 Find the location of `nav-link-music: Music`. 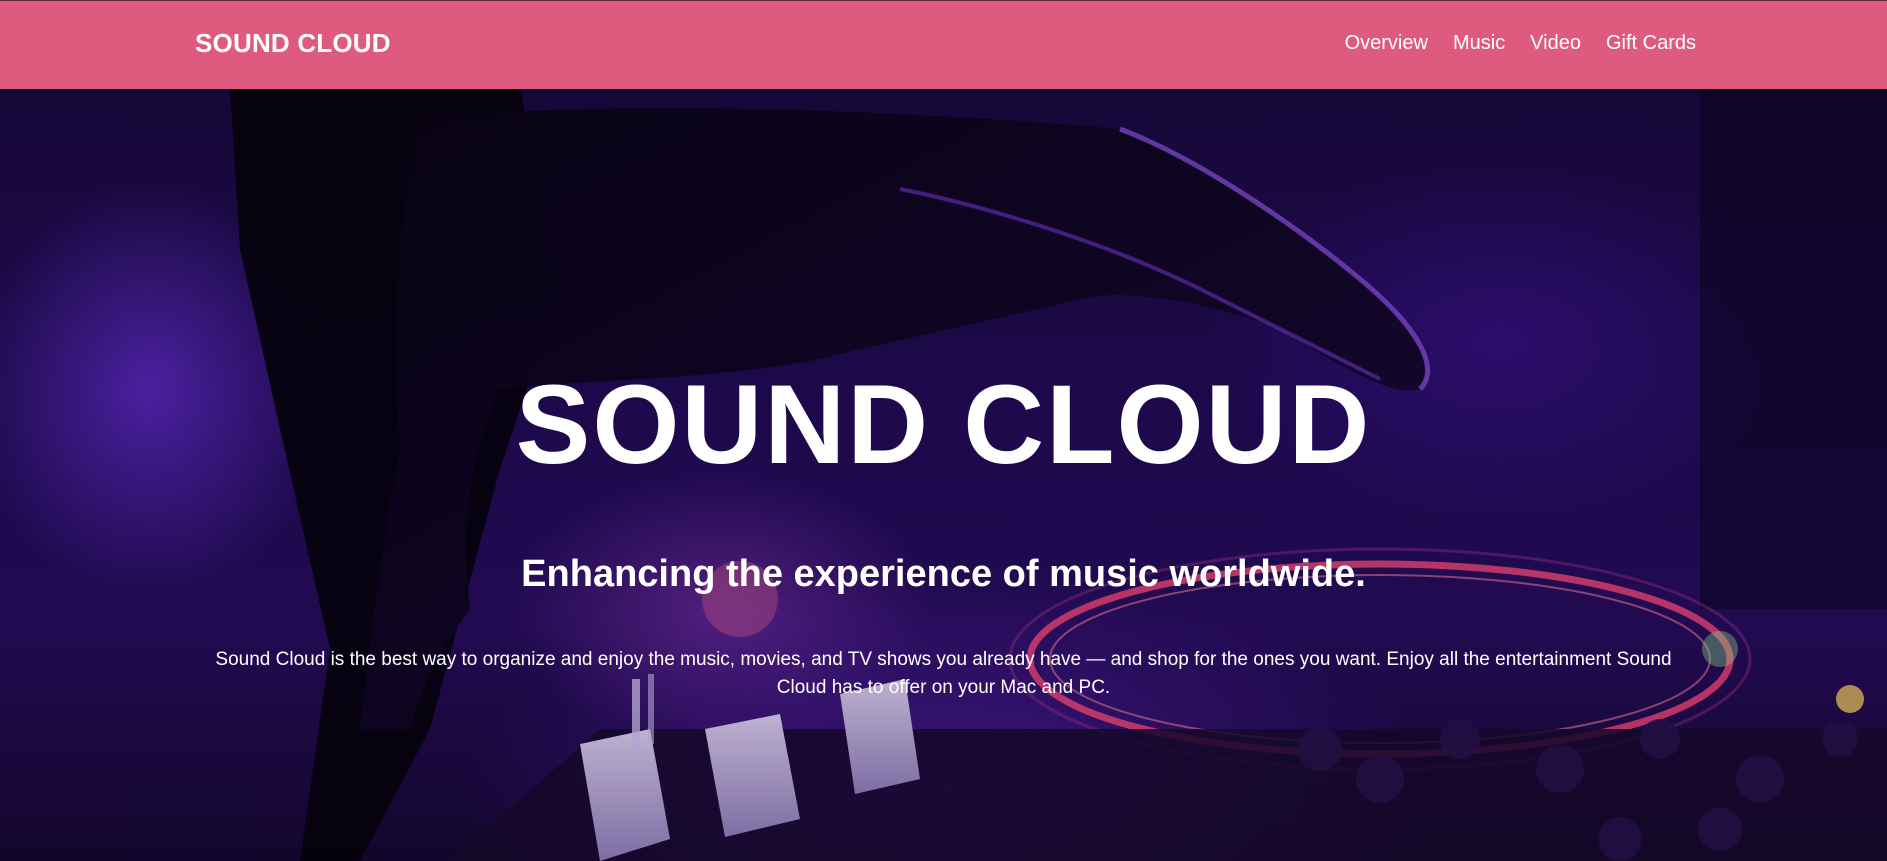

nav-link-music: Music is located at coordinates (1479, 43).